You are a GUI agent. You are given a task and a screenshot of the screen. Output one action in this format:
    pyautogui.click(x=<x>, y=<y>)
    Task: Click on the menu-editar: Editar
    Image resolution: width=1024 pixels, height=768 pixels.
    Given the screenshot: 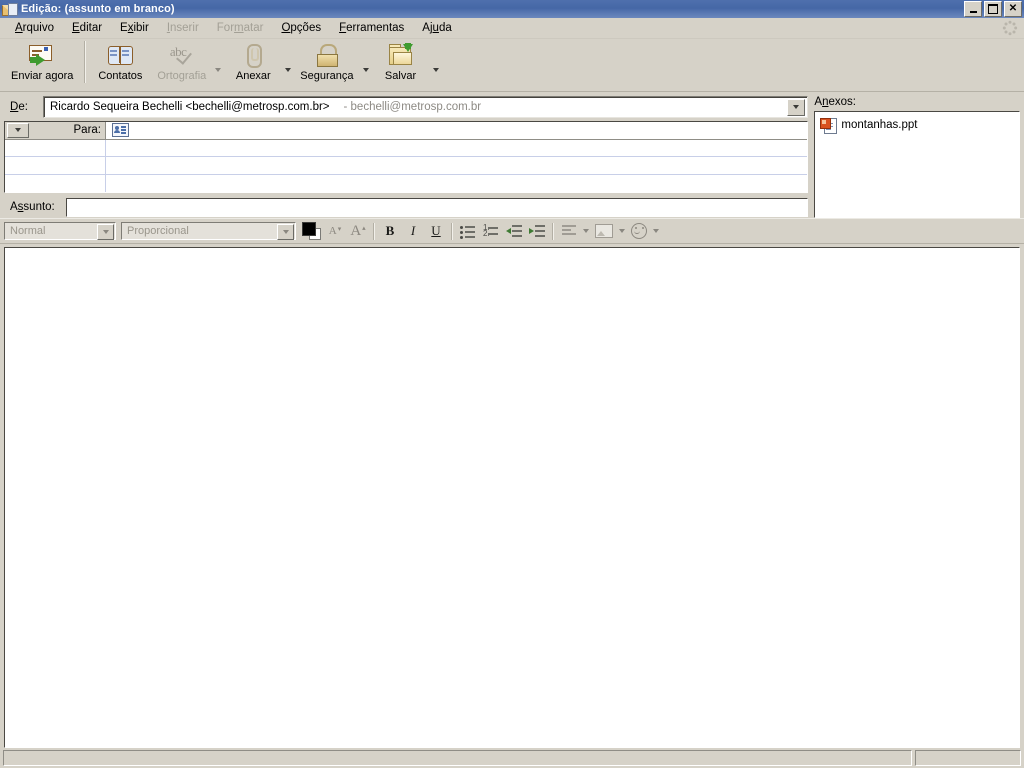 What is the action you would take?
    pyautogui.click(x=87, y=28)
    